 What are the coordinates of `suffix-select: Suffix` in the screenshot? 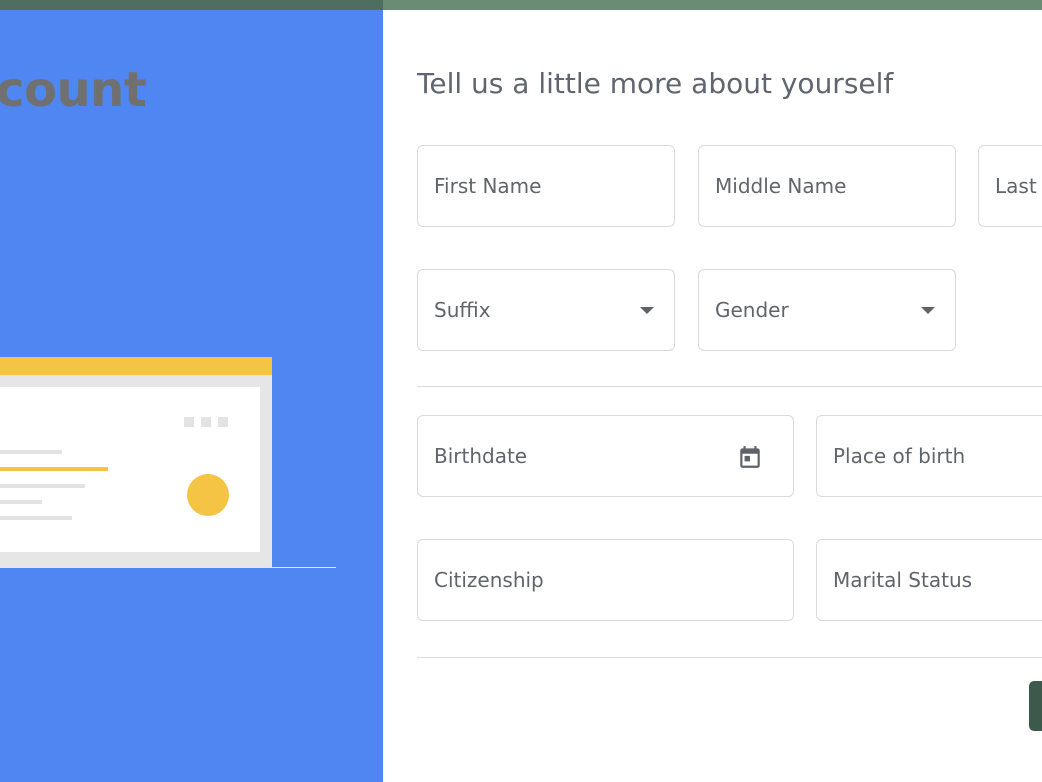 It's located at (546, 310).